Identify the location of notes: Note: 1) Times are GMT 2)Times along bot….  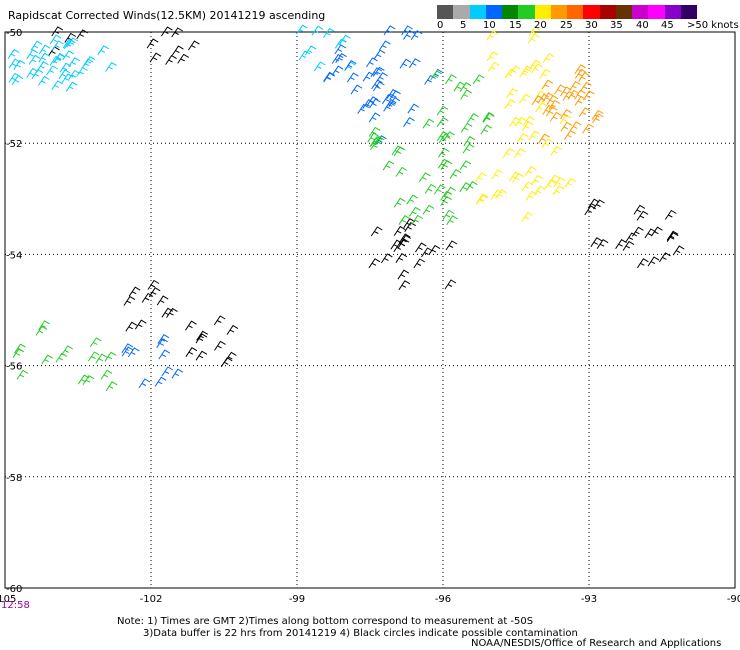
(347, 628).